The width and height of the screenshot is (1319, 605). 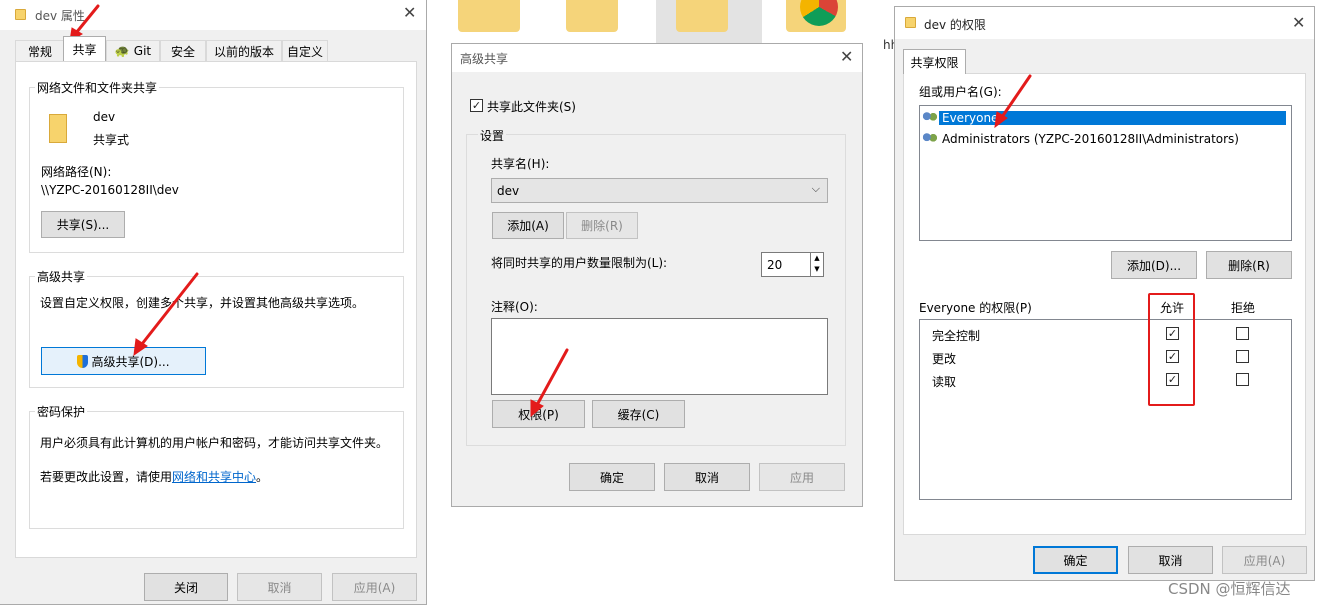 I want to click on tab-git: 🐢 Git, so click(x=133, y=50).